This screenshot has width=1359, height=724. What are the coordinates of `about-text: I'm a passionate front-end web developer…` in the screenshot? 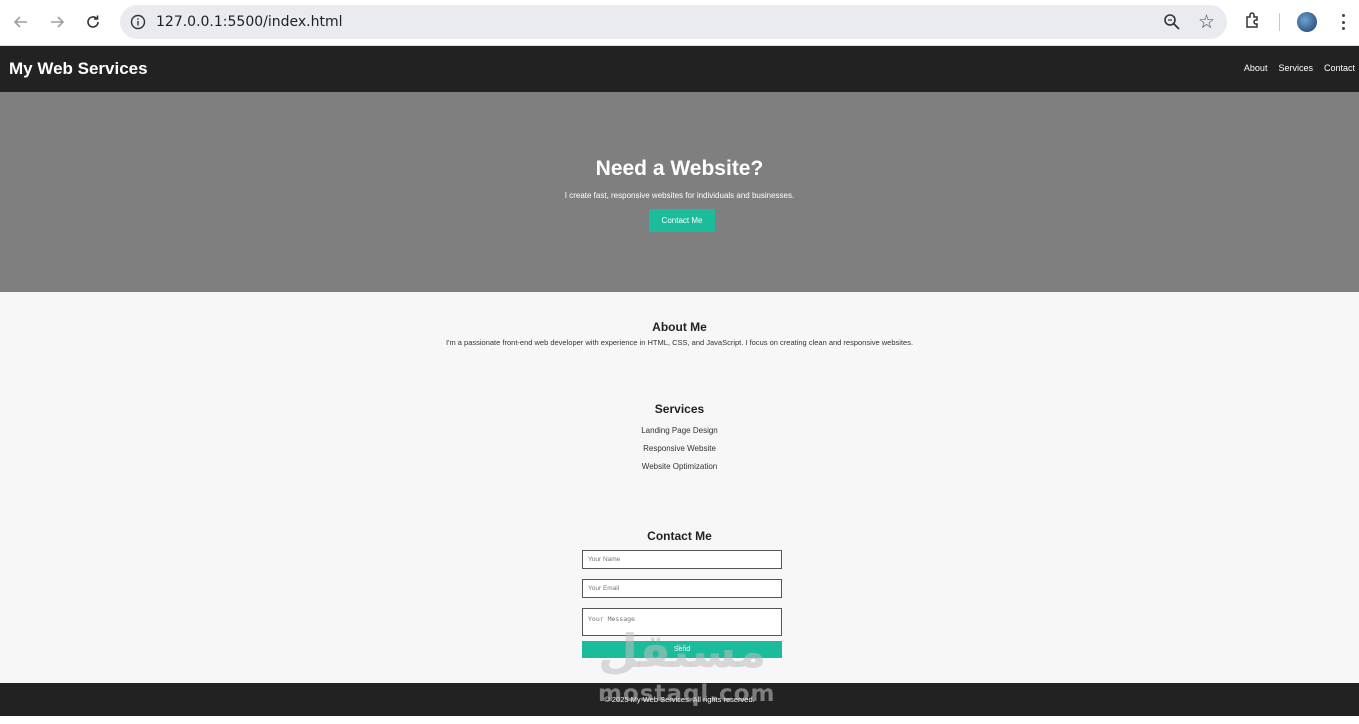 It's located at (679, 342).